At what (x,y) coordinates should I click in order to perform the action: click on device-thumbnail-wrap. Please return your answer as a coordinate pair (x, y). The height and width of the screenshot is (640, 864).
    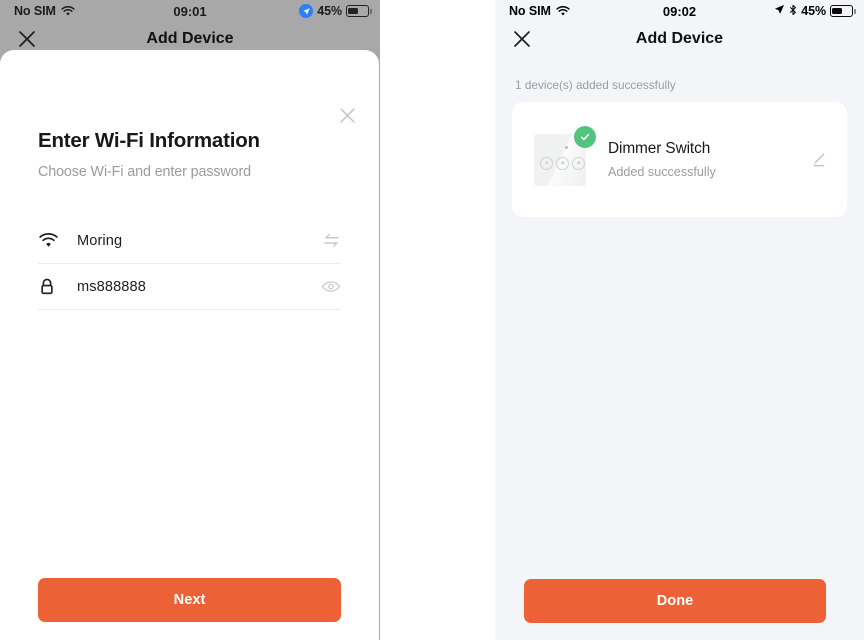
    Looking at the image, I should click on (565, 155).